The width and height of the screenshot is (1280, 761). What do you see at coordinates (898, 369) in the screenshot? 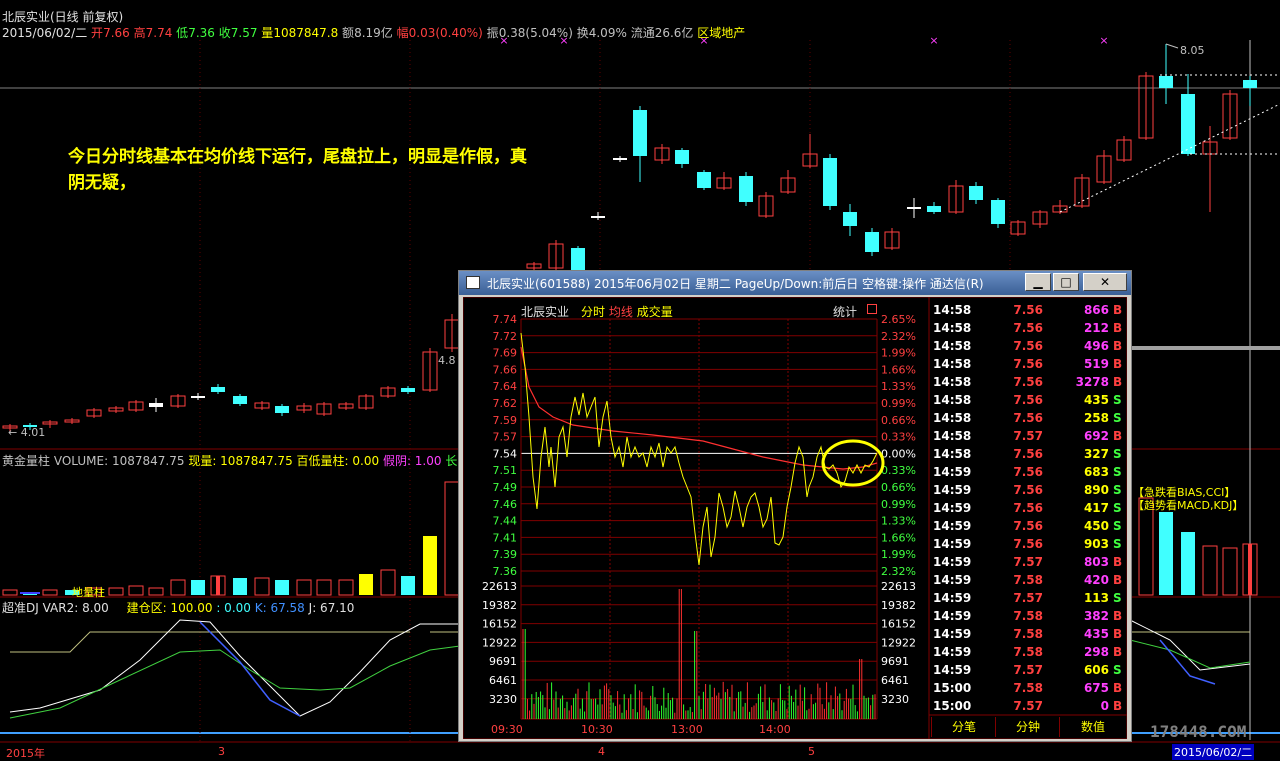
I see `pct-tick-3: 1.66%` at bounding box center [898, 369].